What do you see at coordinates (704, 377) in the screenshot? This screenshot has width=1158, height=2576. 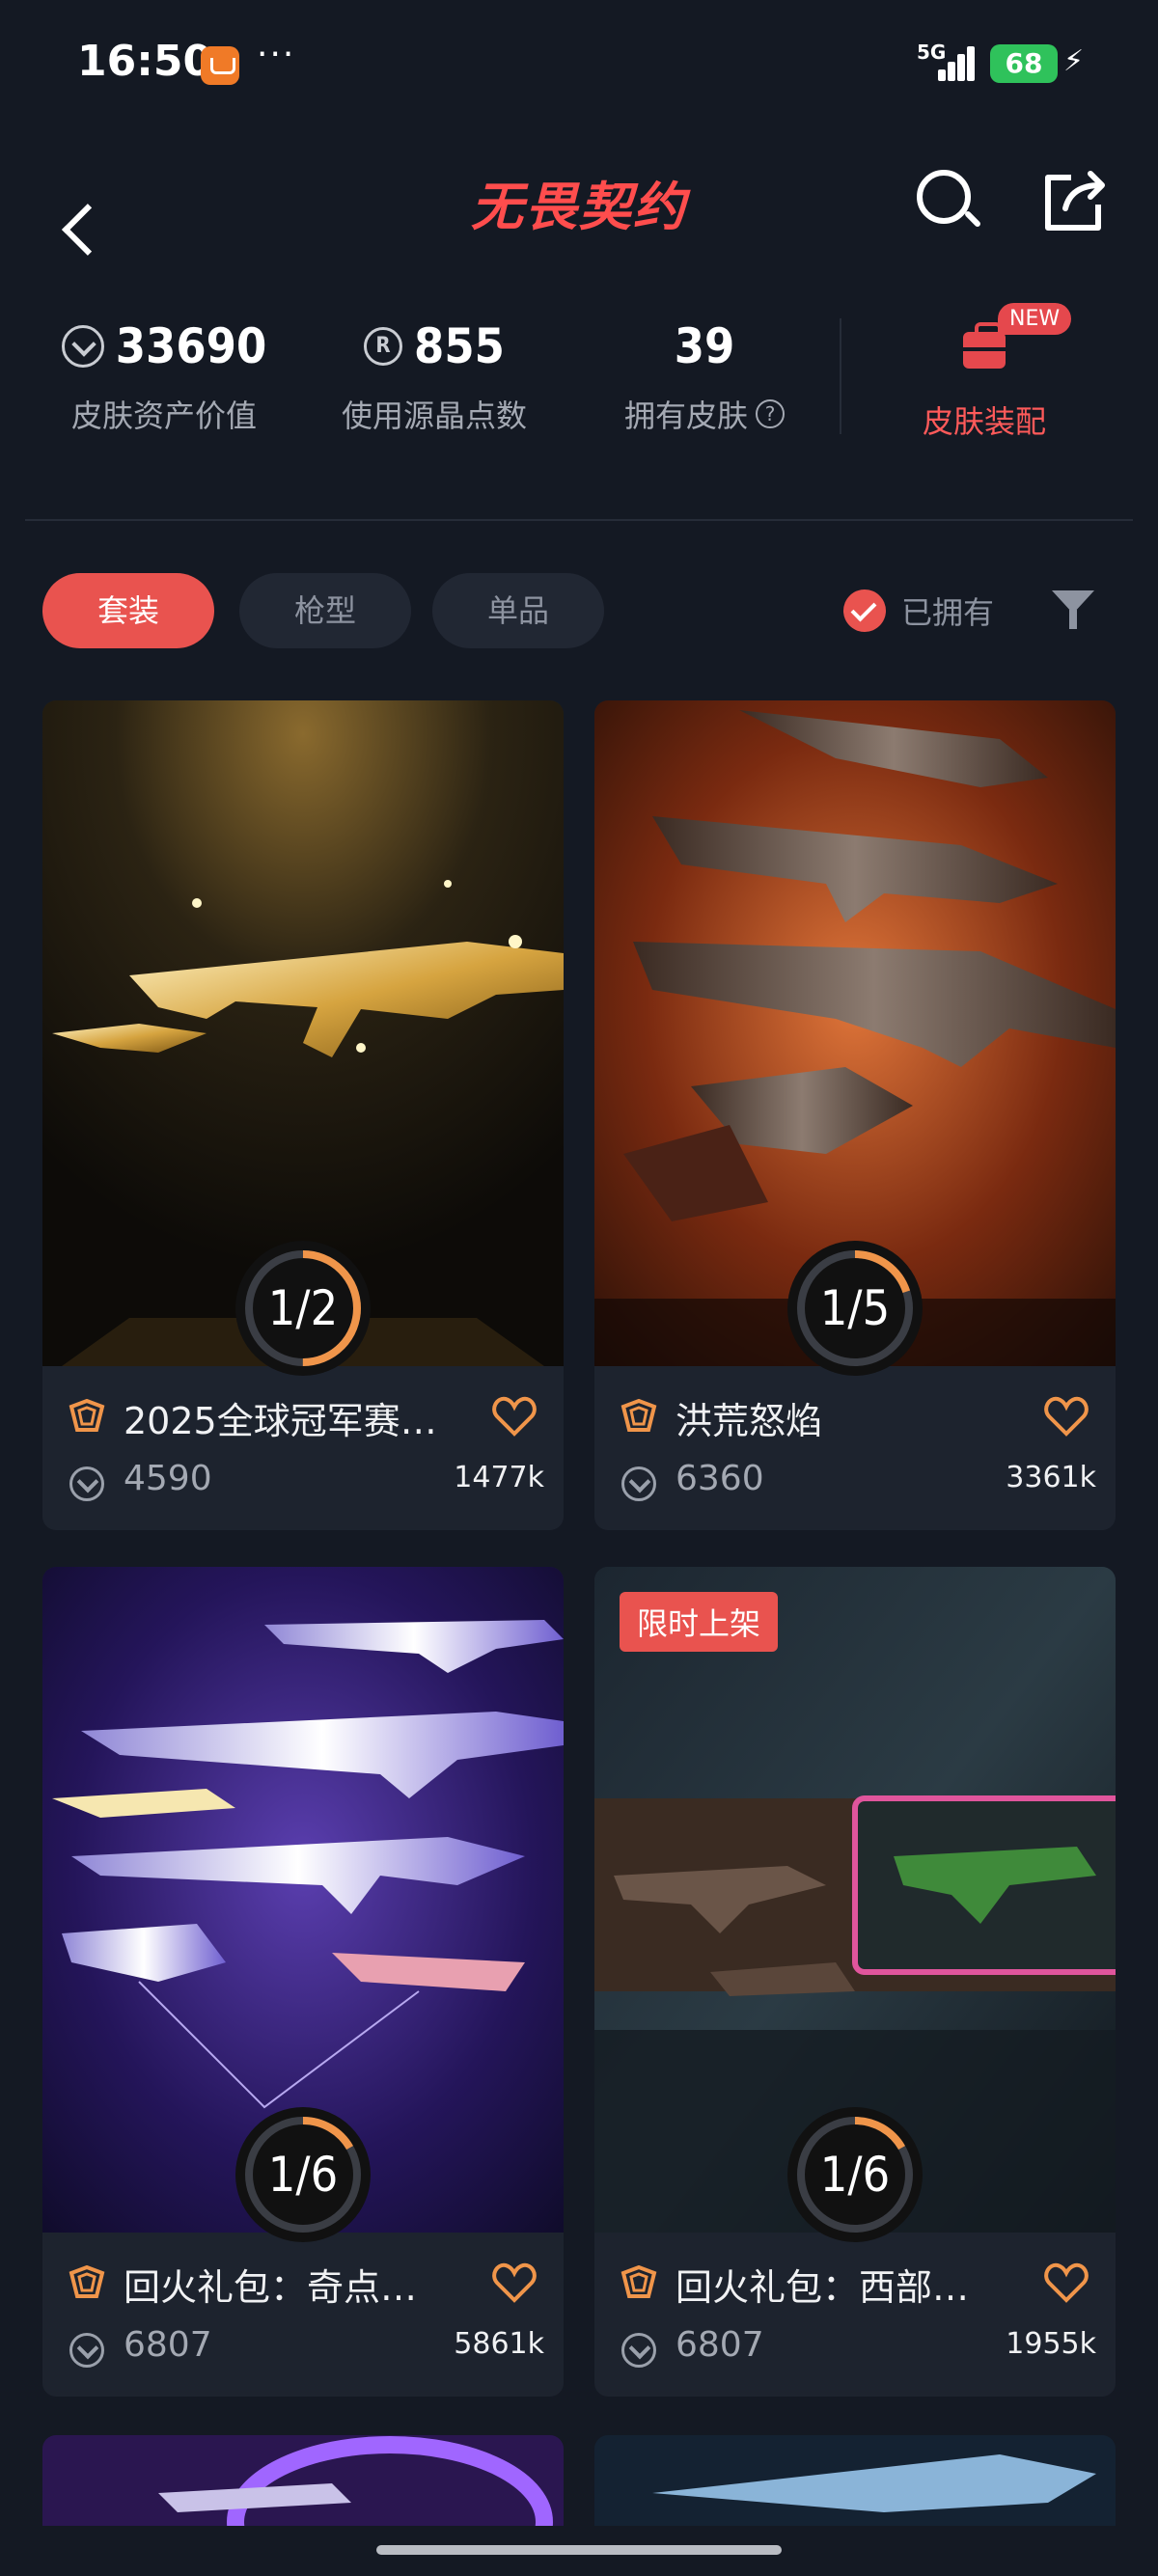 I see `skins-owned-stat: 39 拥有皮肤 ?` at bounding box center [704, 377].